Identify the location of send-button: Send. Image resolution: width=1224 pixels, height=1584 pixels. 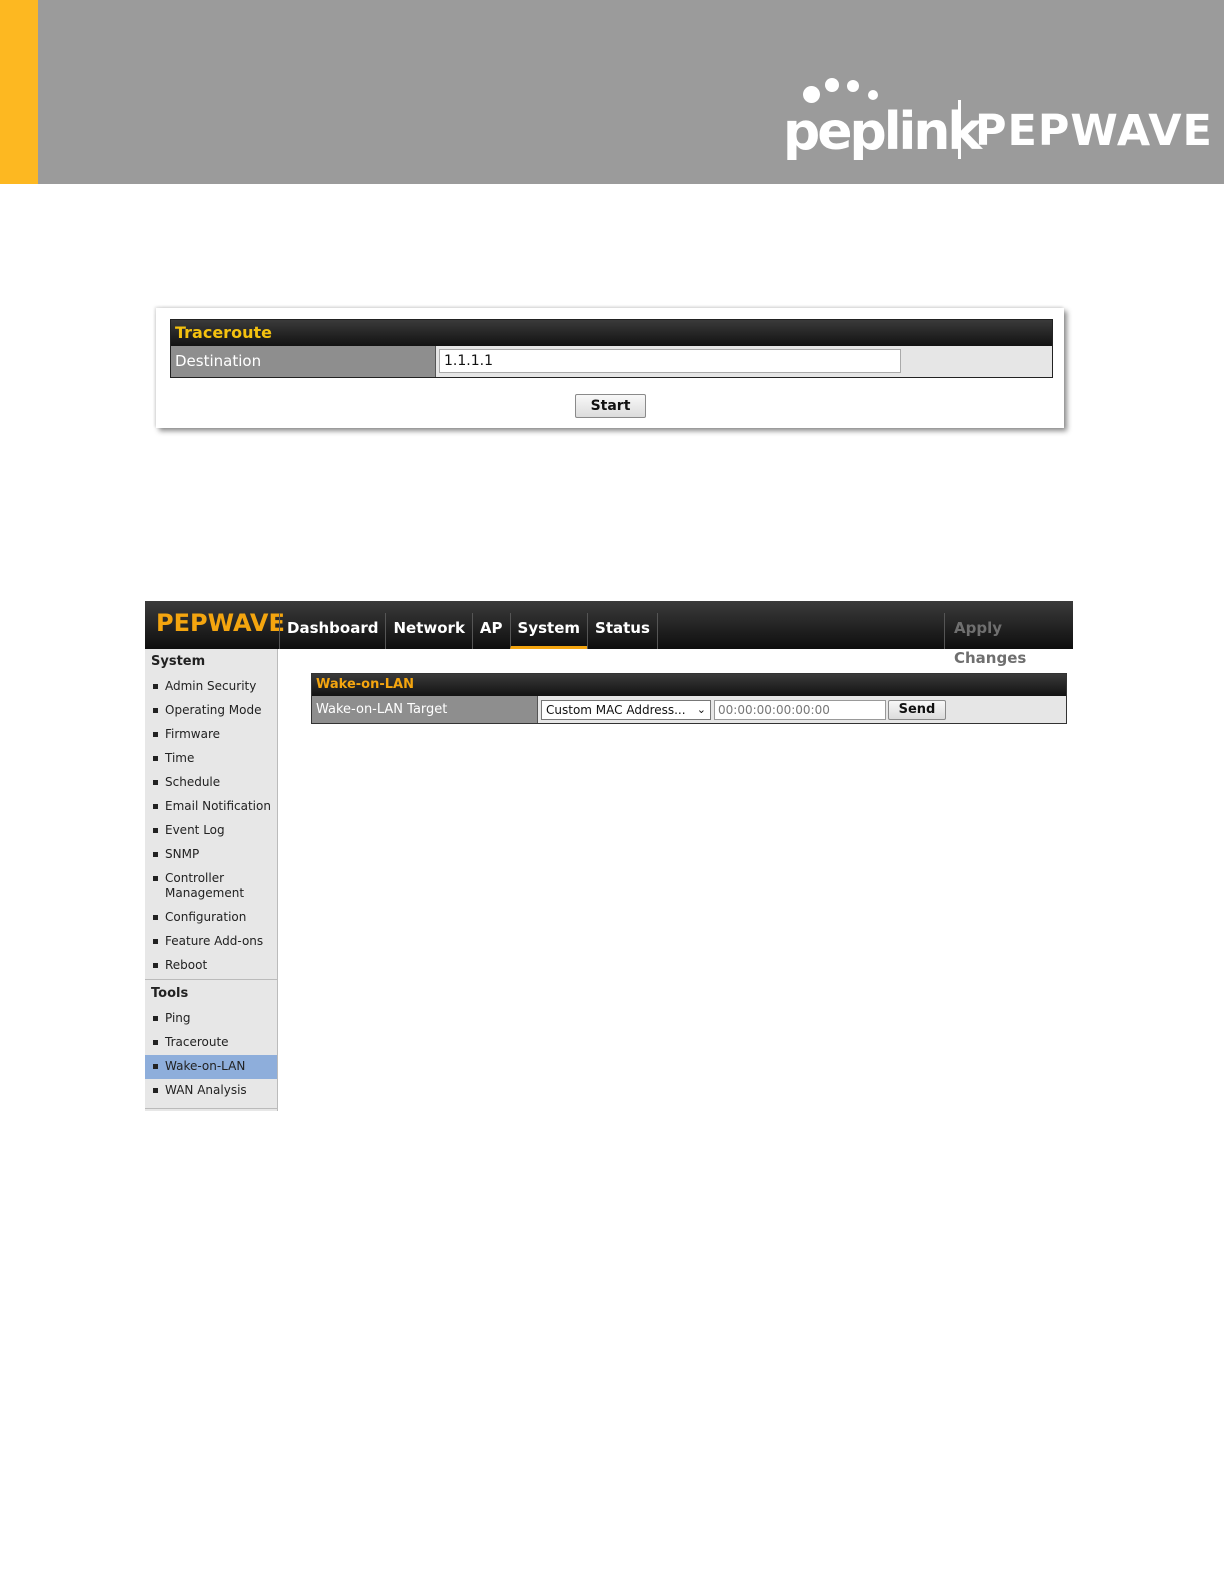
(917, 709).